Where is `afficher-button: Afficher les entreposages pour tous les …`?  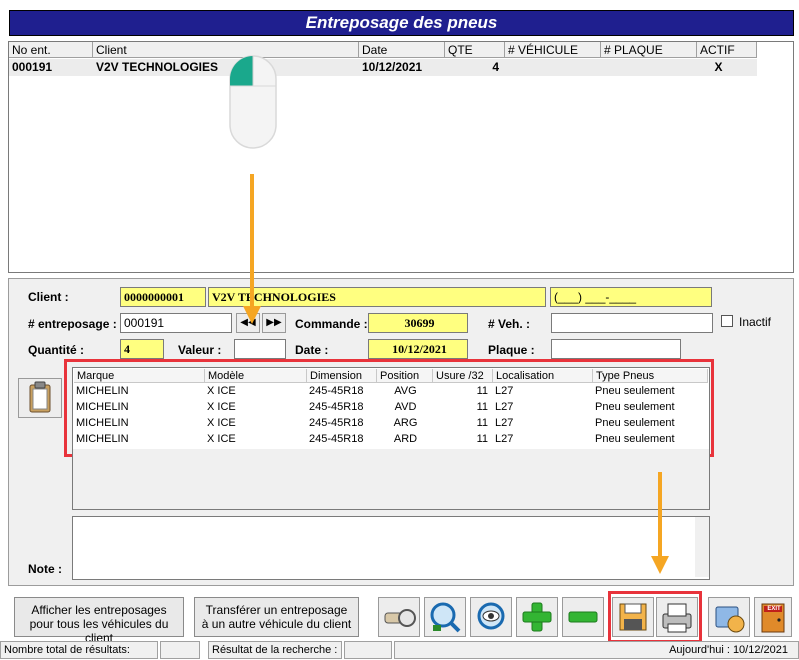 afficher-button: Afficher les entreposages pour tous les … is located at coordinates (99, 621).